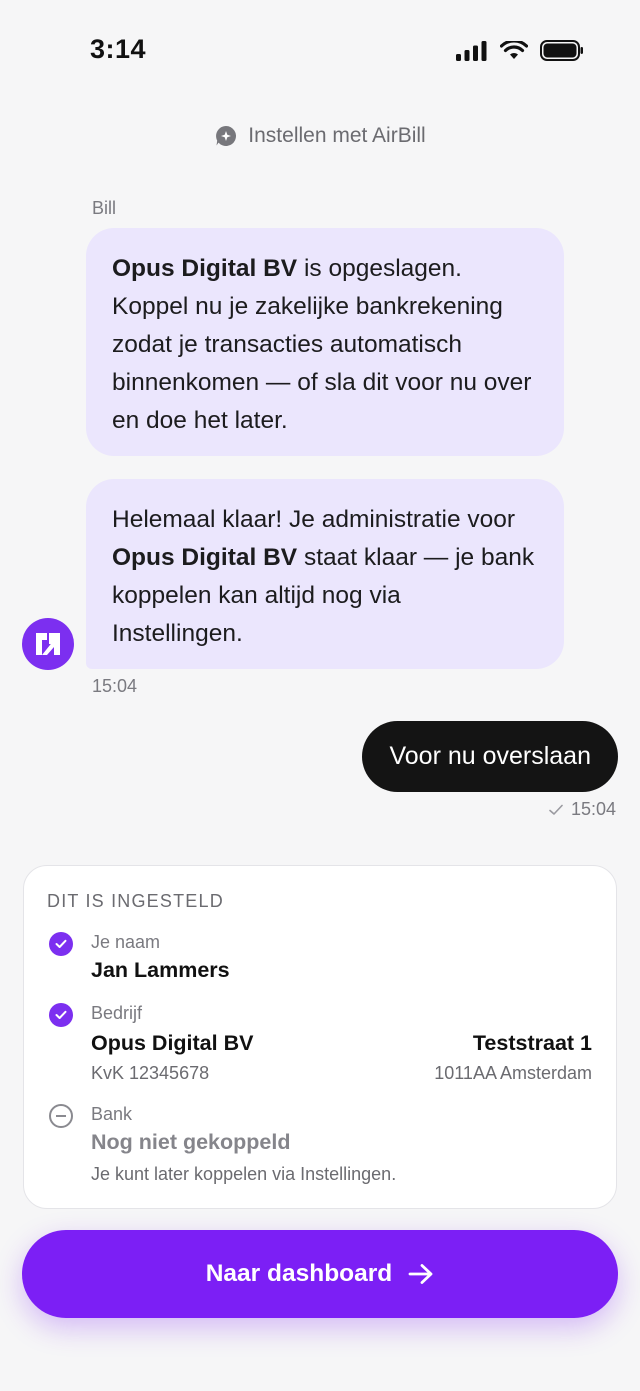 The height and width of the screenshot is (1391, 640). Describe the element at coordinates (593, 809) in the screenshot. I see `user-message-time: 15:04` at that location.